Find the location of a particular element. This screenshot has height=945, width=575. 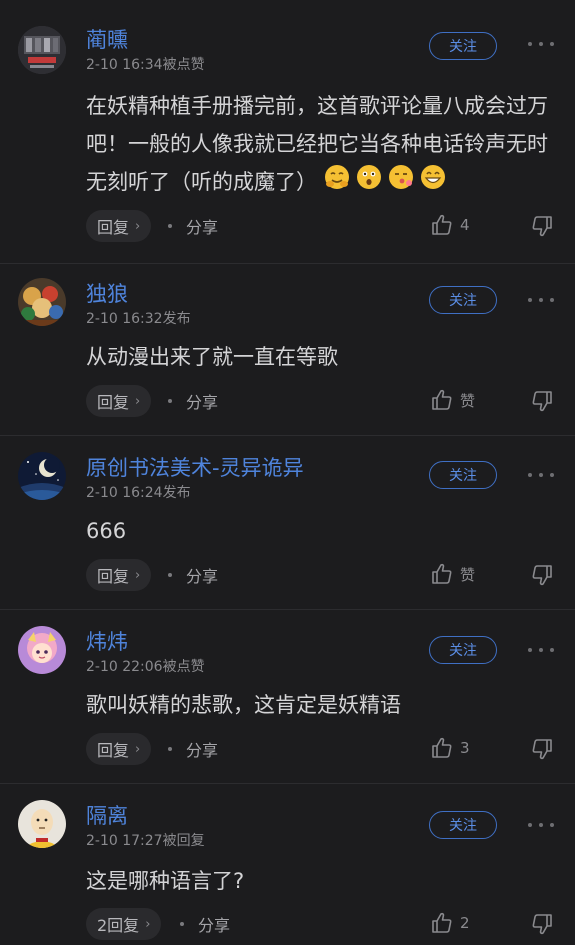

surprised-emoji is located at coordinates (369, 183).